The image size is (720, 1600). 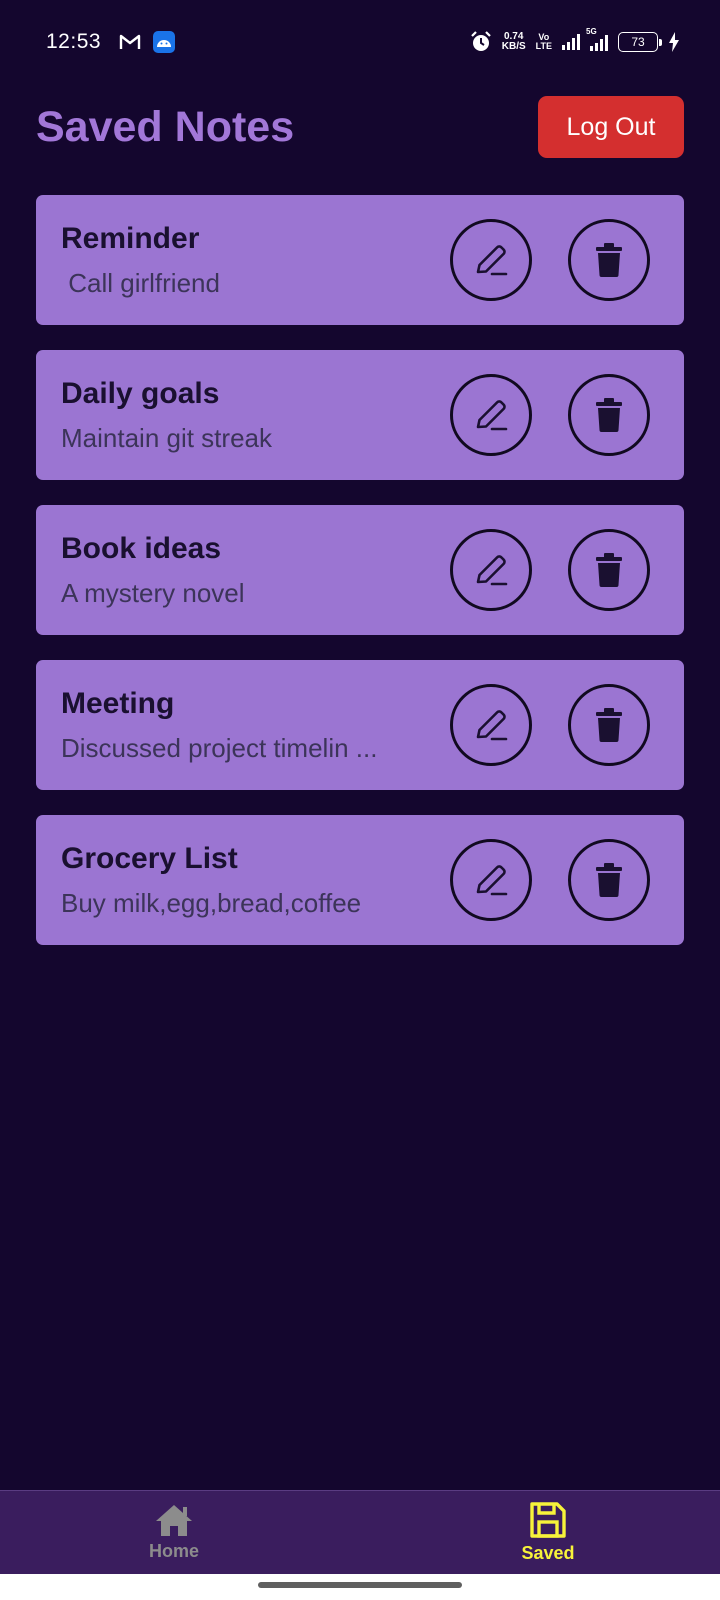 What do you see at coordinates (513, 46) in the screenshot?
I see `net-speed-unit: KB/S` at bounding box center [513, 46].